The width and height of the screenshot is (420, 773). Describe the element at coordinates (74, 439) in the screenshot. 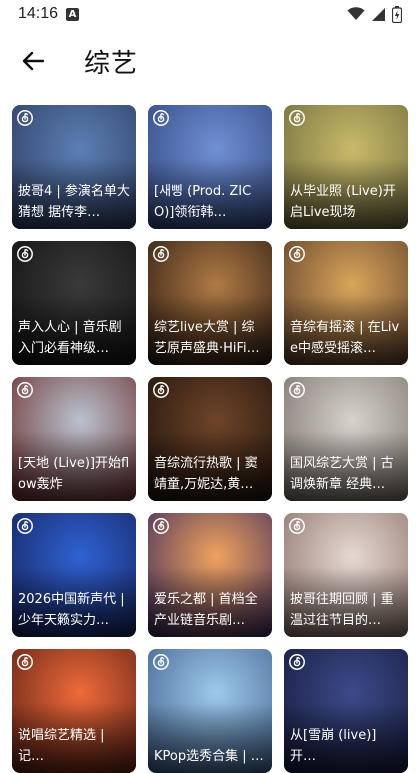

I see `playlist-card: [天地 (Live)]开始flow轰炸` at that location.